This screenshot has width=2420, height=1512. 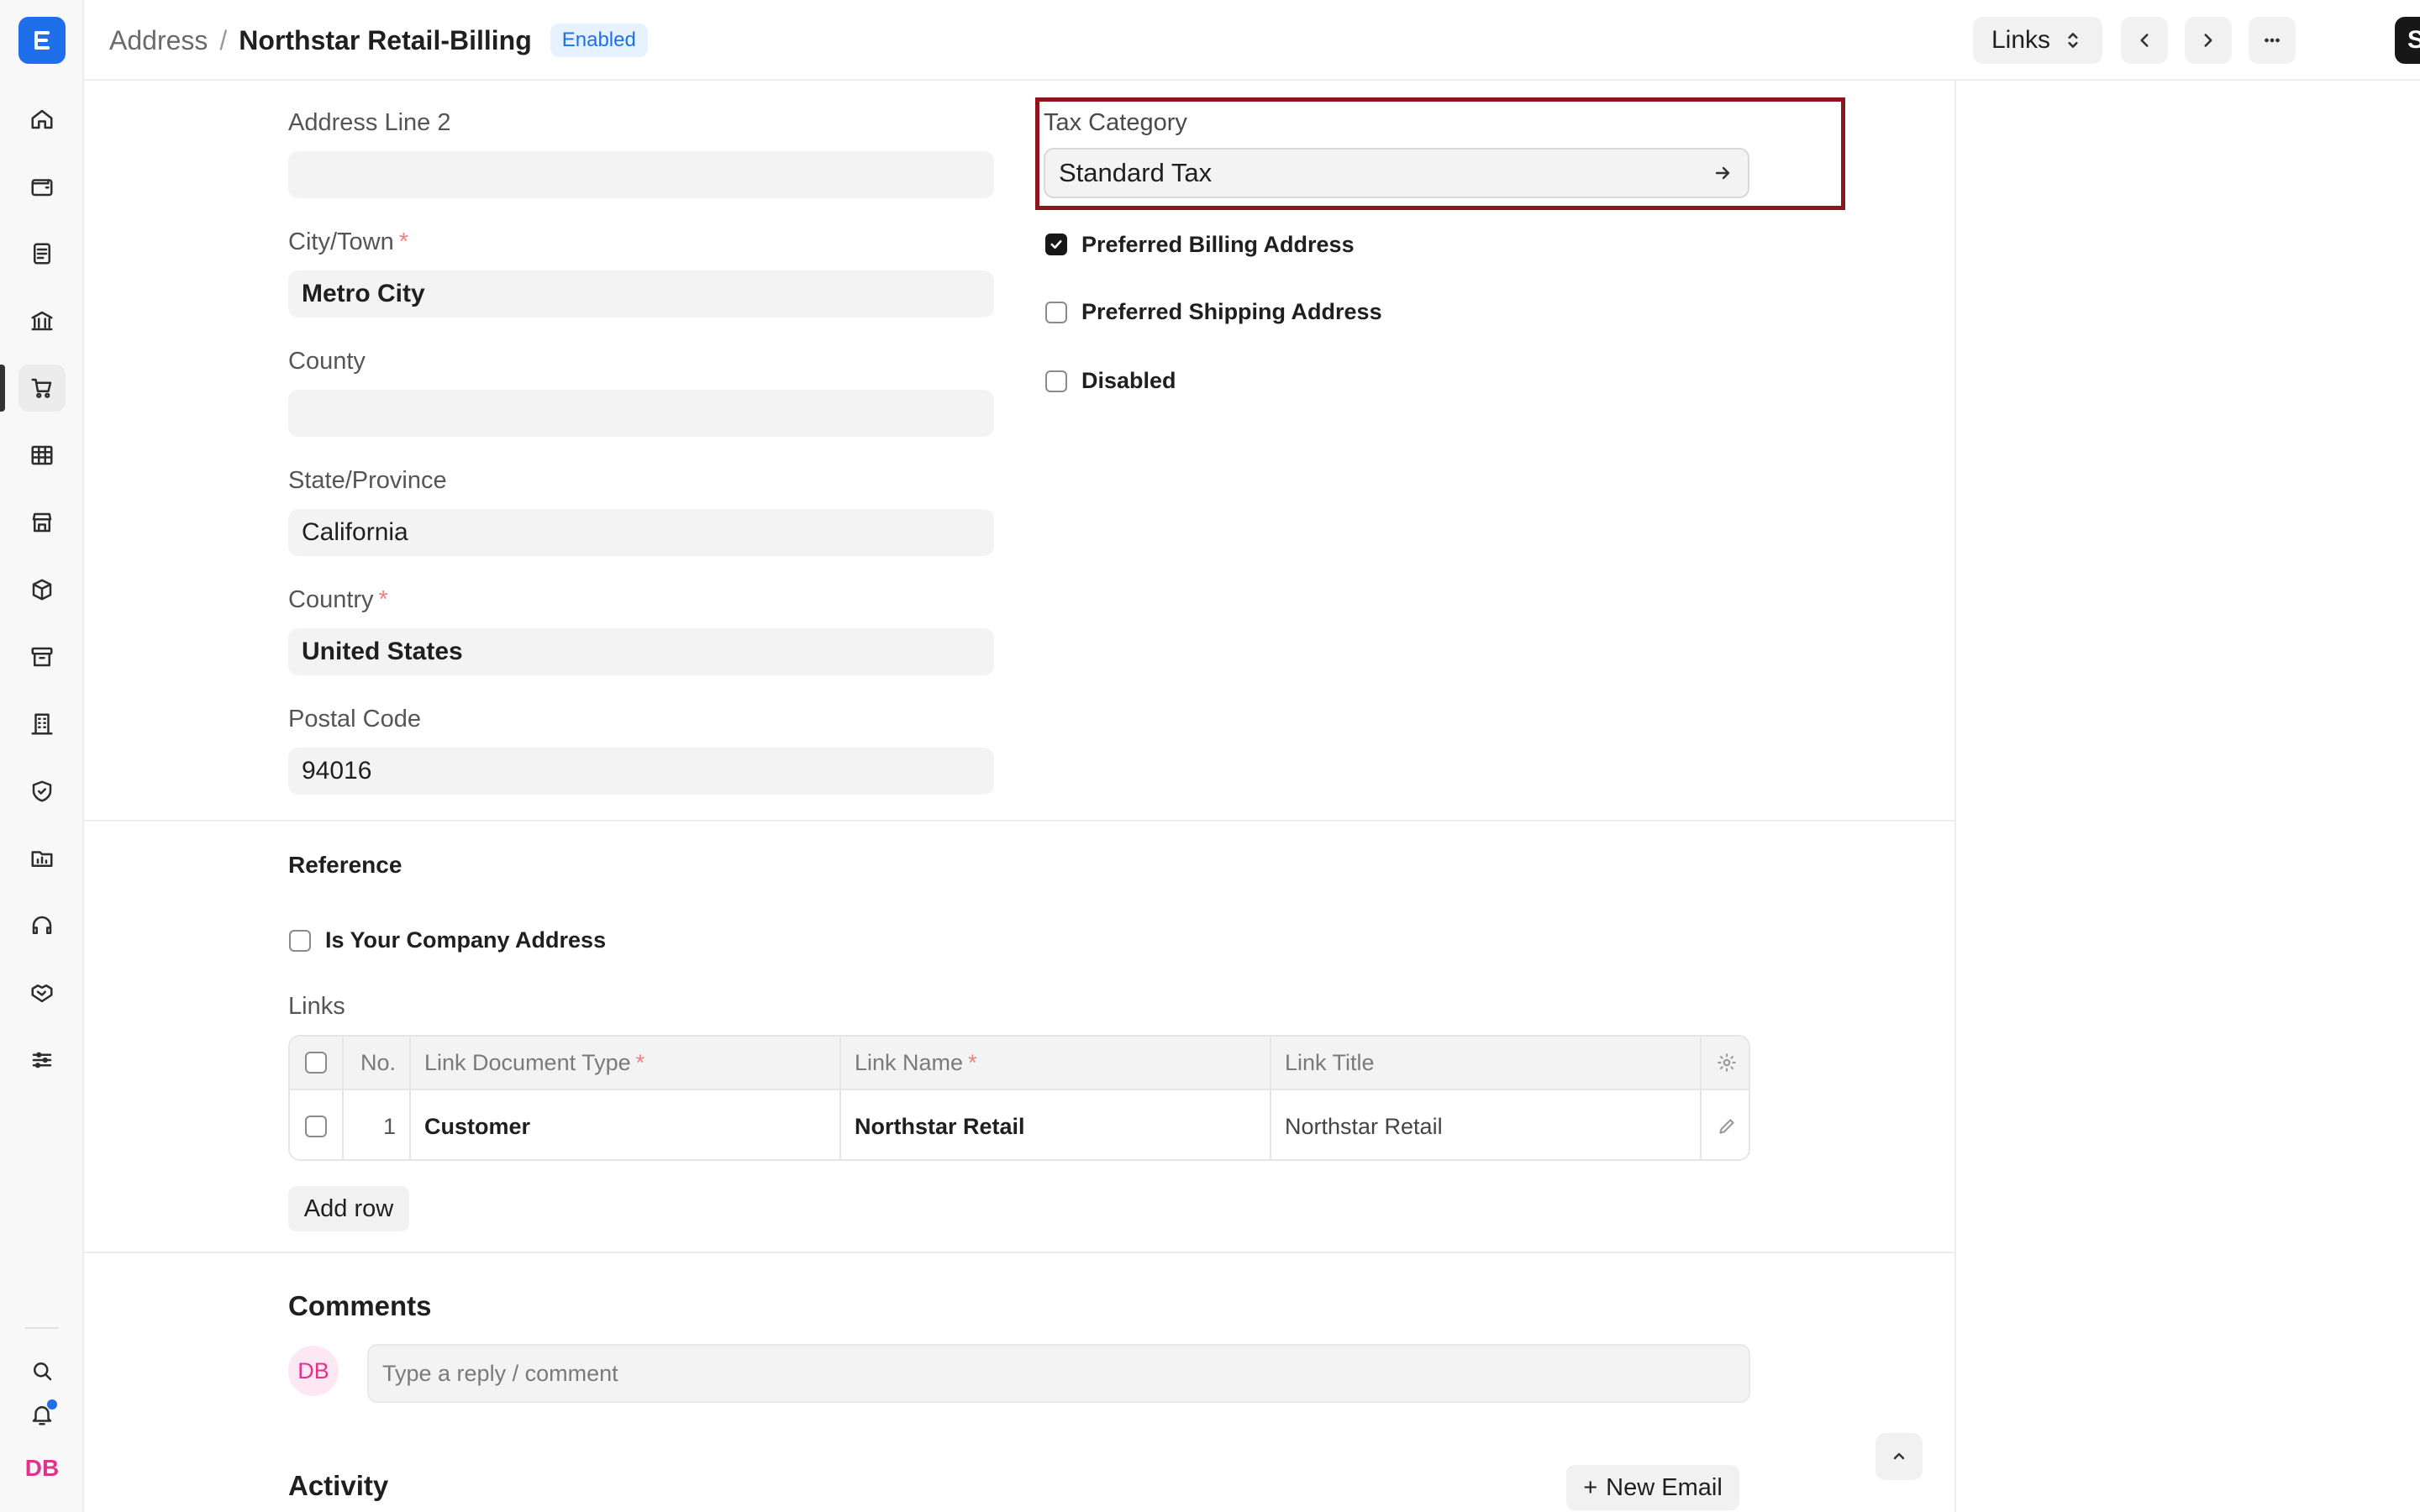 What do you see at coordinates (42, 119) in the screenshot?
I see `home-icon` at bounding box center [42, 119].